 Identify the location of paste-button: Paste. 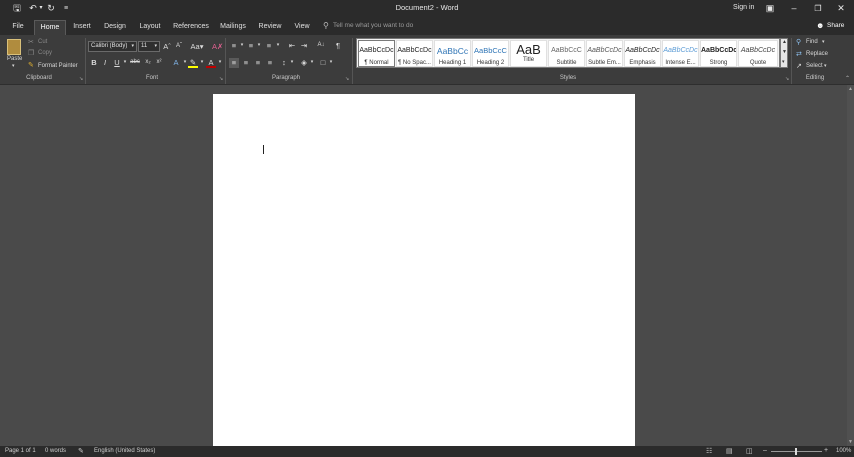
(14, 59).